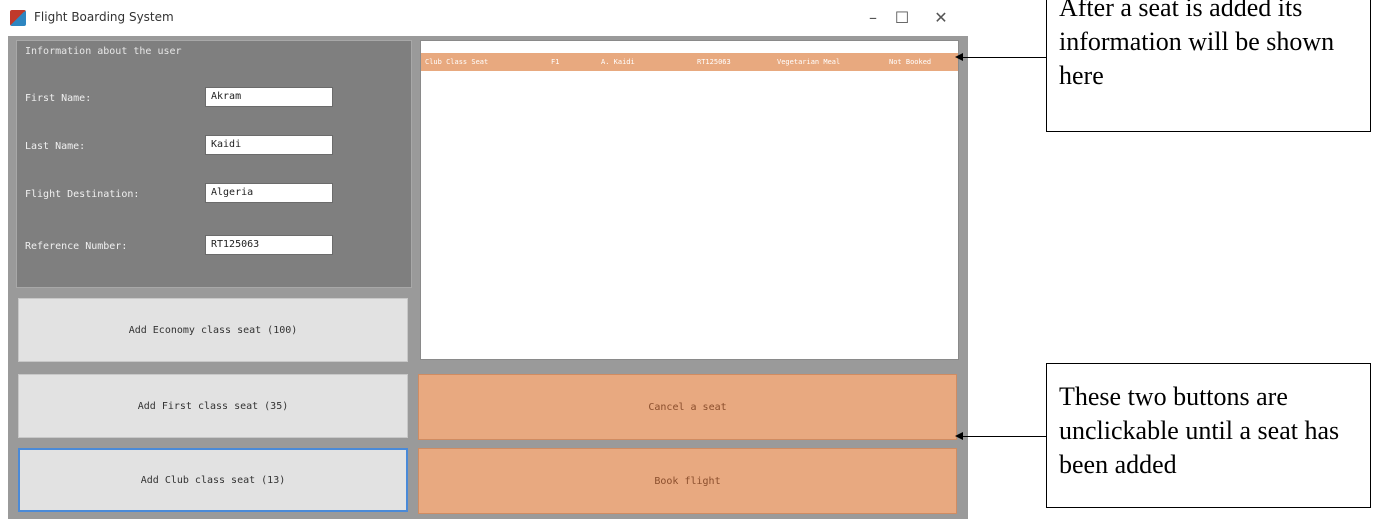 Image resolution: width=1381 pixels, height=519 pixels. Describe the element at coordinates (941, 18) in the screenshot. I see `close-icon: ✕` at that location.